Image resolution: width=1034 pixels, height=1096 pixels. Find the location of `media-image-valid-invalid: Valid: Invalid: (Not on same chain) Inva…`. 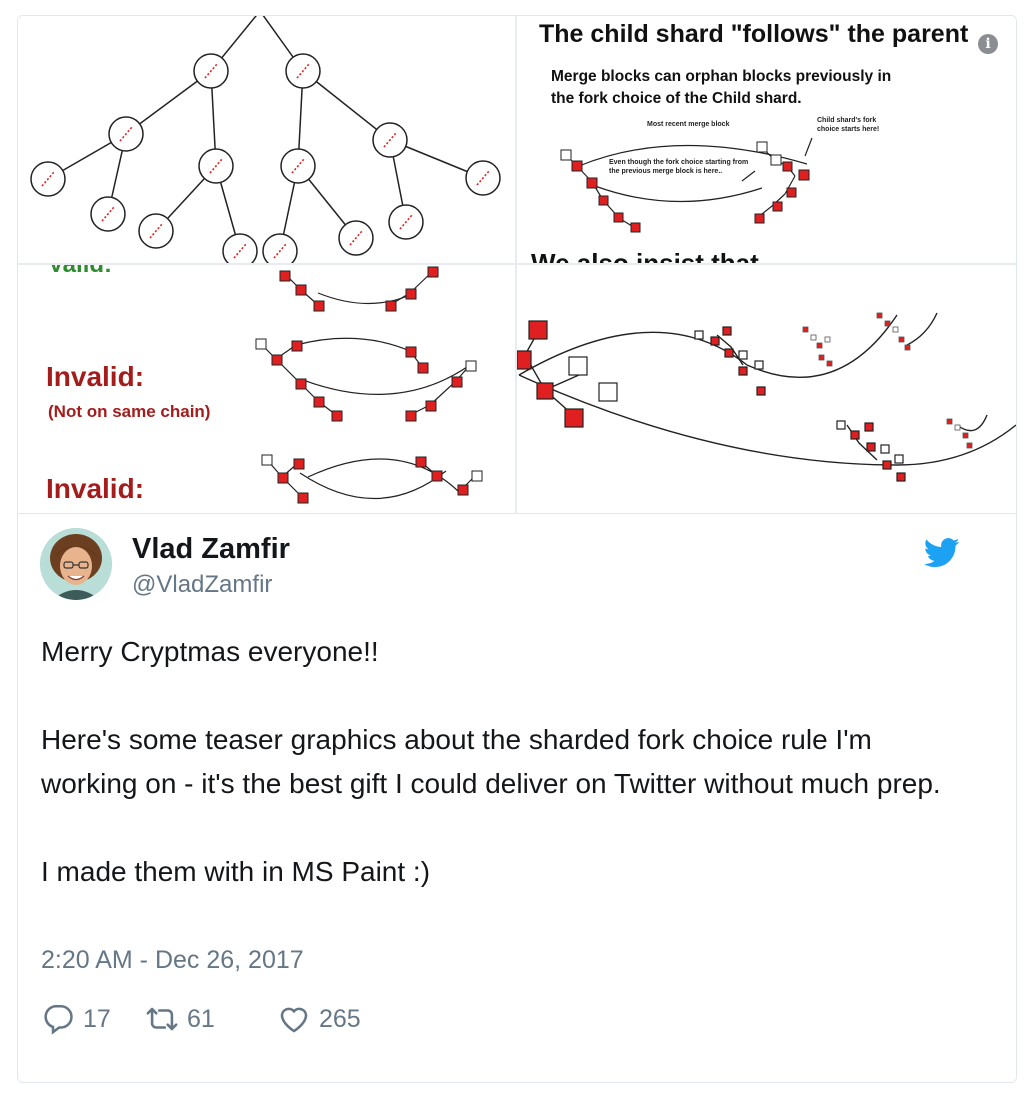

media-image-valid-invalid: Valid: Invalid: (Not on same chain) Inva… is located at coordinates (266, 389).